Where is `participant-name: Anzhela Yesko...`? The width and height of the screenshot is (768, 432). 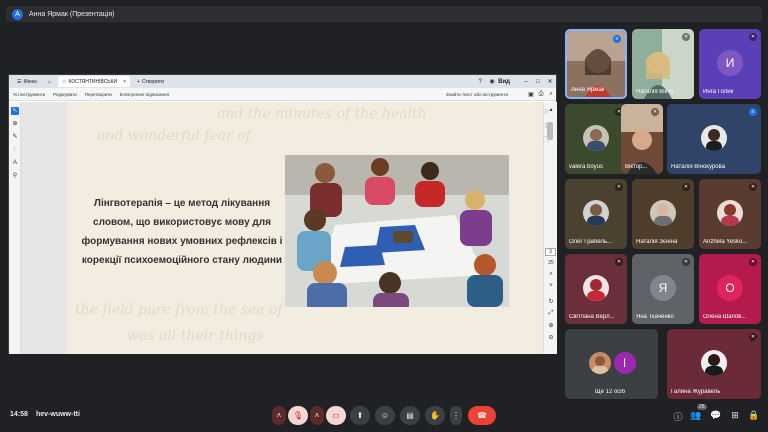
participant-name: Anzhela Yesko... is located at coordinates (725, 242).